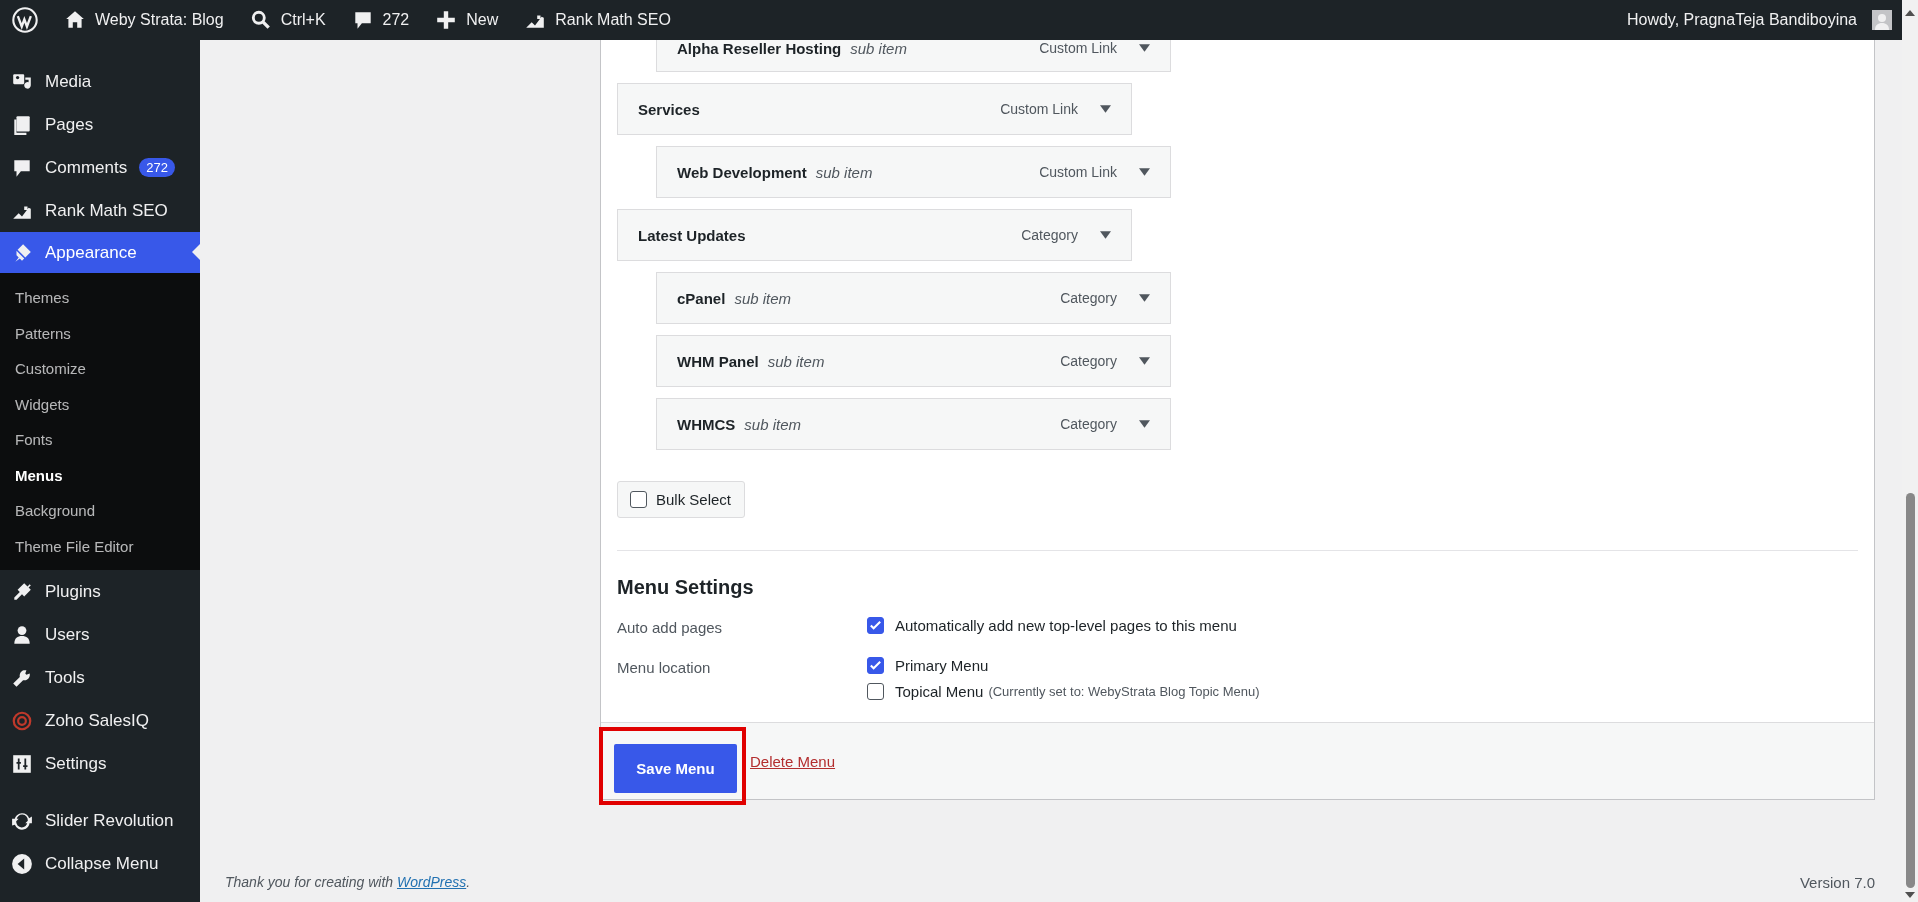  Describe the element at coordinates (718, 361) in the screenshot. I see `menu-item-title: WHM Panel` at that location.